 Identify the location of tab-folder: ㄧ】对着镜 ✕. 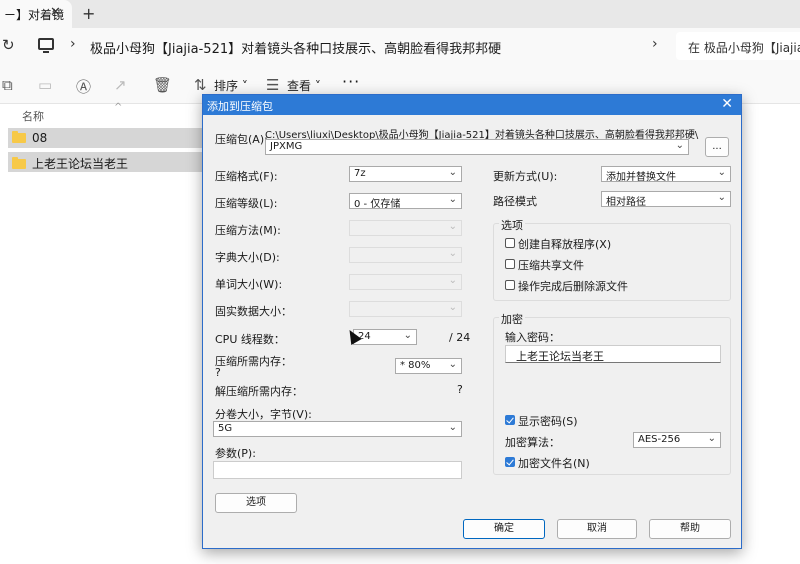
(36, 14).